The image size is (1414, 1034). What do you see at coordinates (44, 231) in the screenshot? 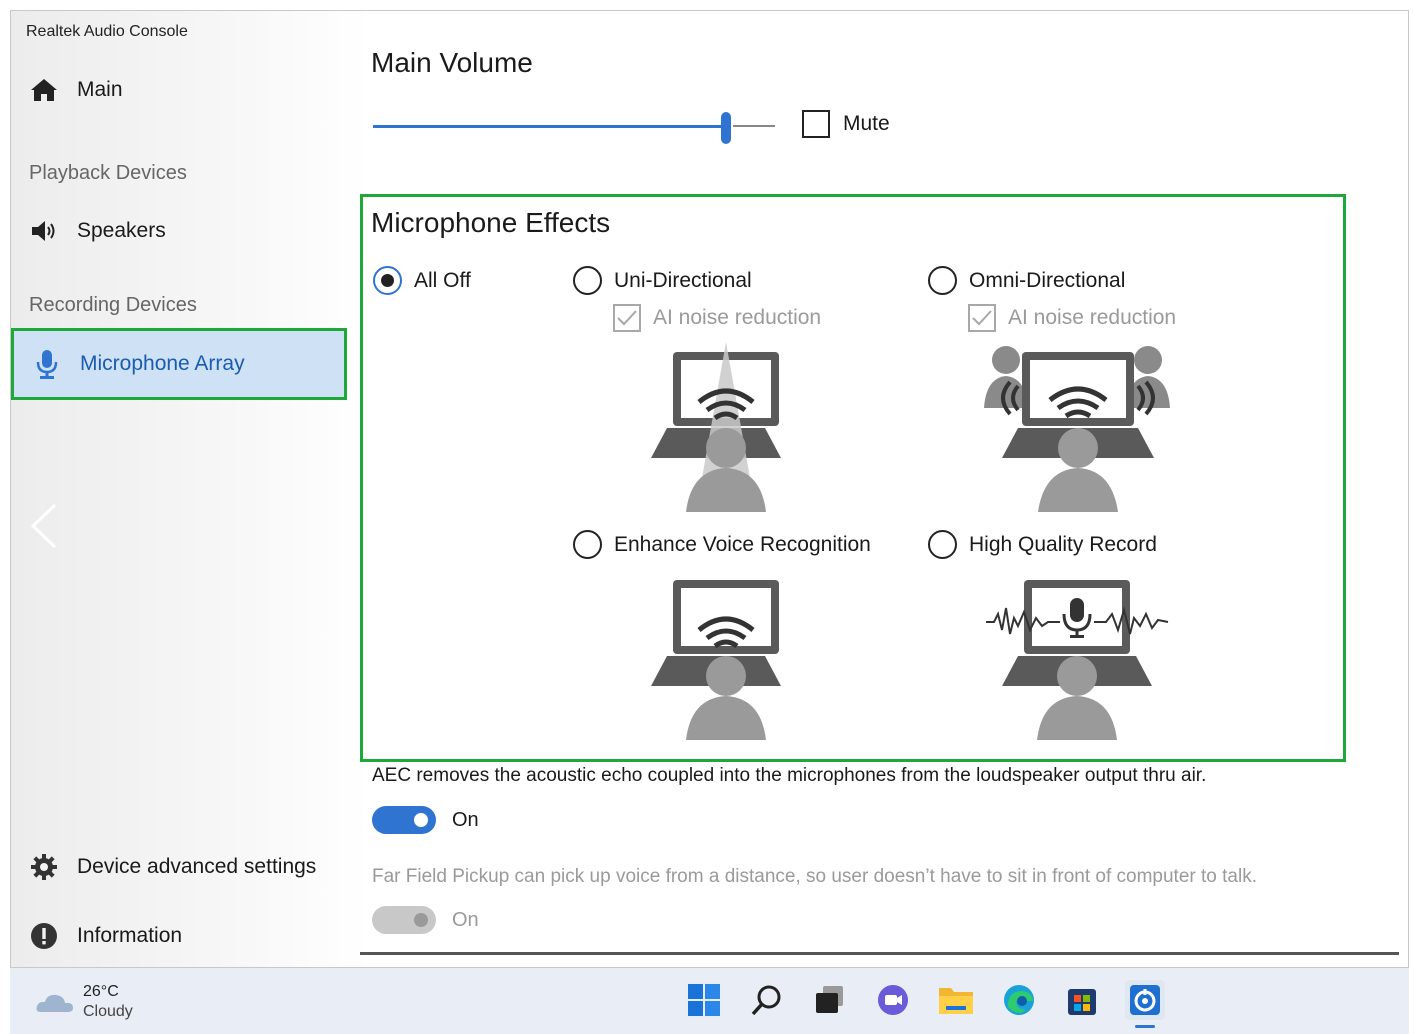
I see `speaker-icon` at bounding box center [44, 231].